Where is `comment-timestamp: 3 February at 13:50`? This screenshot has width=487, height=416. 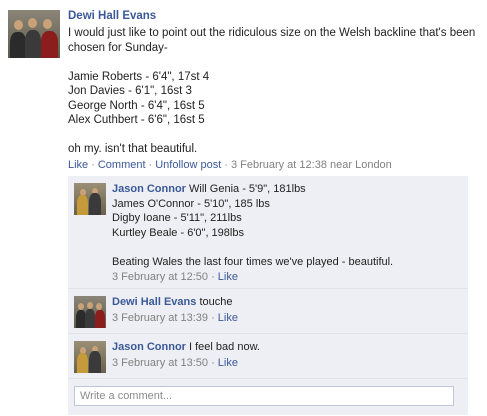
comment-timestamp: 3 February at 13:50 is located at coordinates (160, 363).